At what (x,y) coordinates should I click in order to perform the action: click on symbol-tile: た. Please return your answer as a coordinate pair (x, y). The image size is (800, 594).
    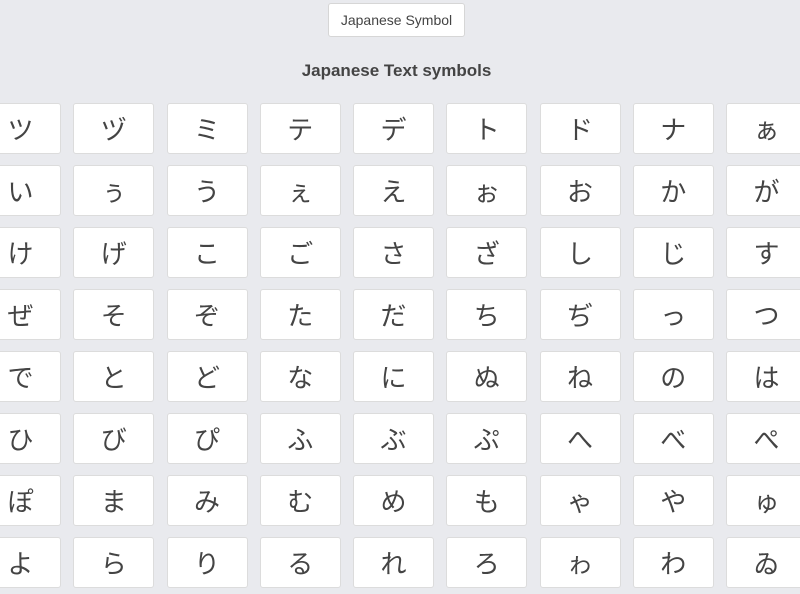
    Looking at the image, I should click on (300, 314).